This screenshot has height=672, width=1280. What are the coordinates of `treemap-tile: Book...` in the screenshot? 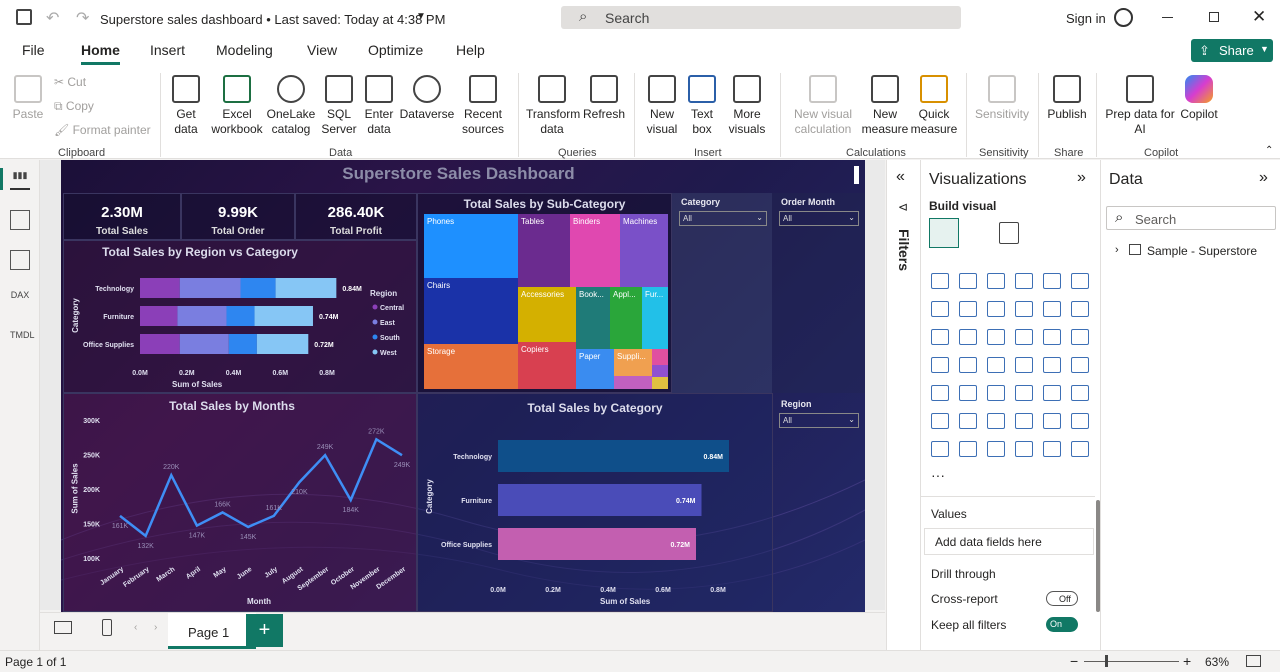 It's located at (593, 318).